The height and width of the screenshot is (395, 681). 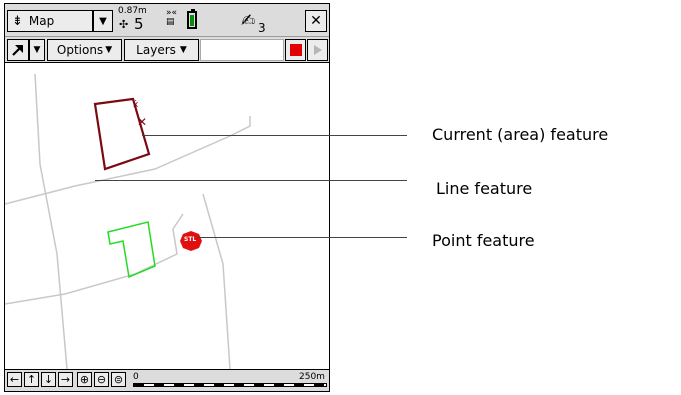 What do you see at coordinates (142, 122) in the screenshot?
I see `cursor-x-icon: ✕` at bounding box center [142, 122].